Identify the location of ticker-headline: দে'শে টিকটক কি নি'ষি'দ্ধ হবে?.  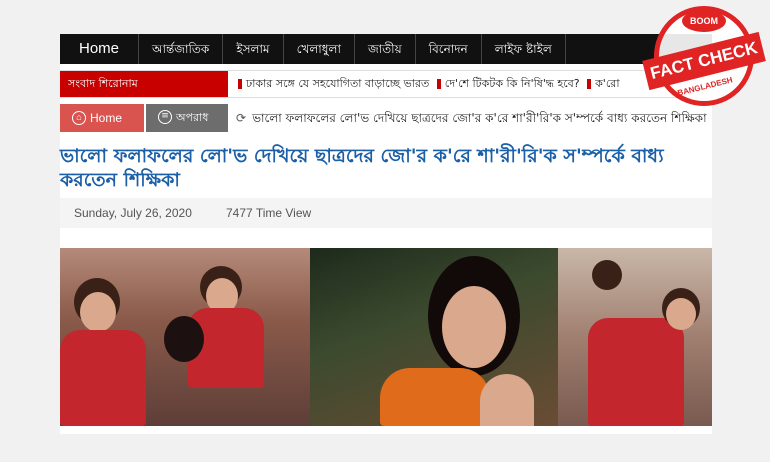
(512, 83).